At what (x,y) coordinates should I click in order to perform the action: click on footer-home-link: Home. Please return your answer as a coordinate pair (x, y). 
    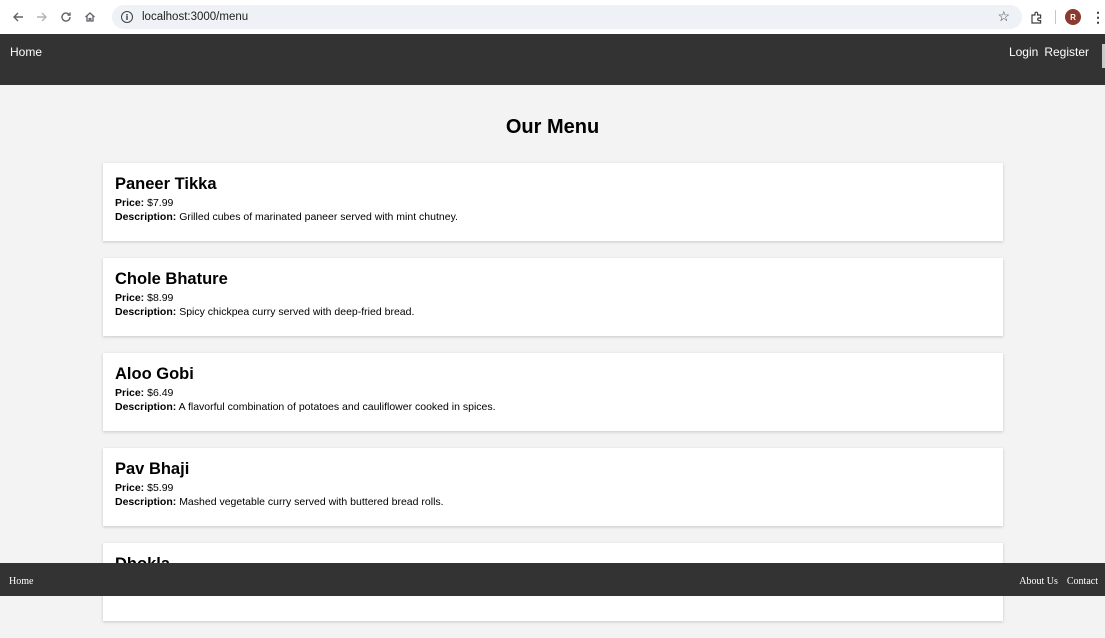
    Looking at the image, I should click on (21, 581).